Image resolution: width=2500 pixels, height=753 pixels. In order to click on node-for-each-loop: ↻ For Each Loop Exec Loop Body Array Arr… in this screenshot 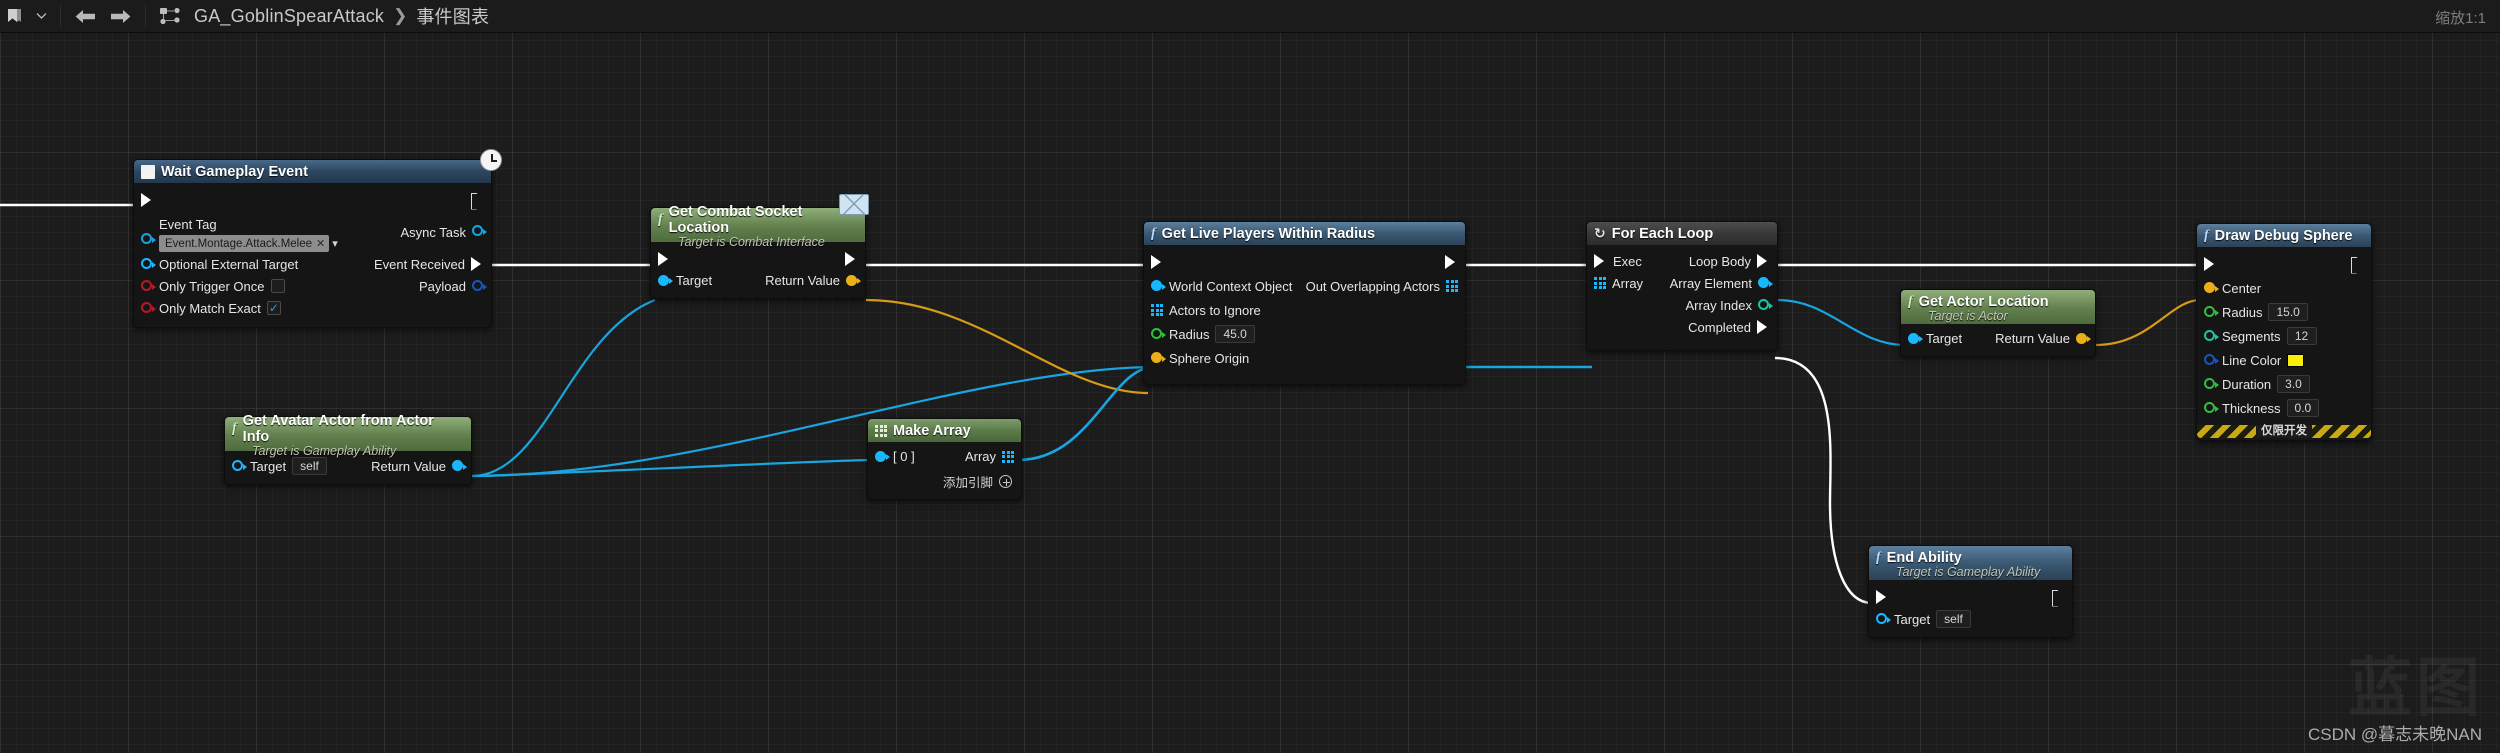, I will do `click(1682, 286)`.